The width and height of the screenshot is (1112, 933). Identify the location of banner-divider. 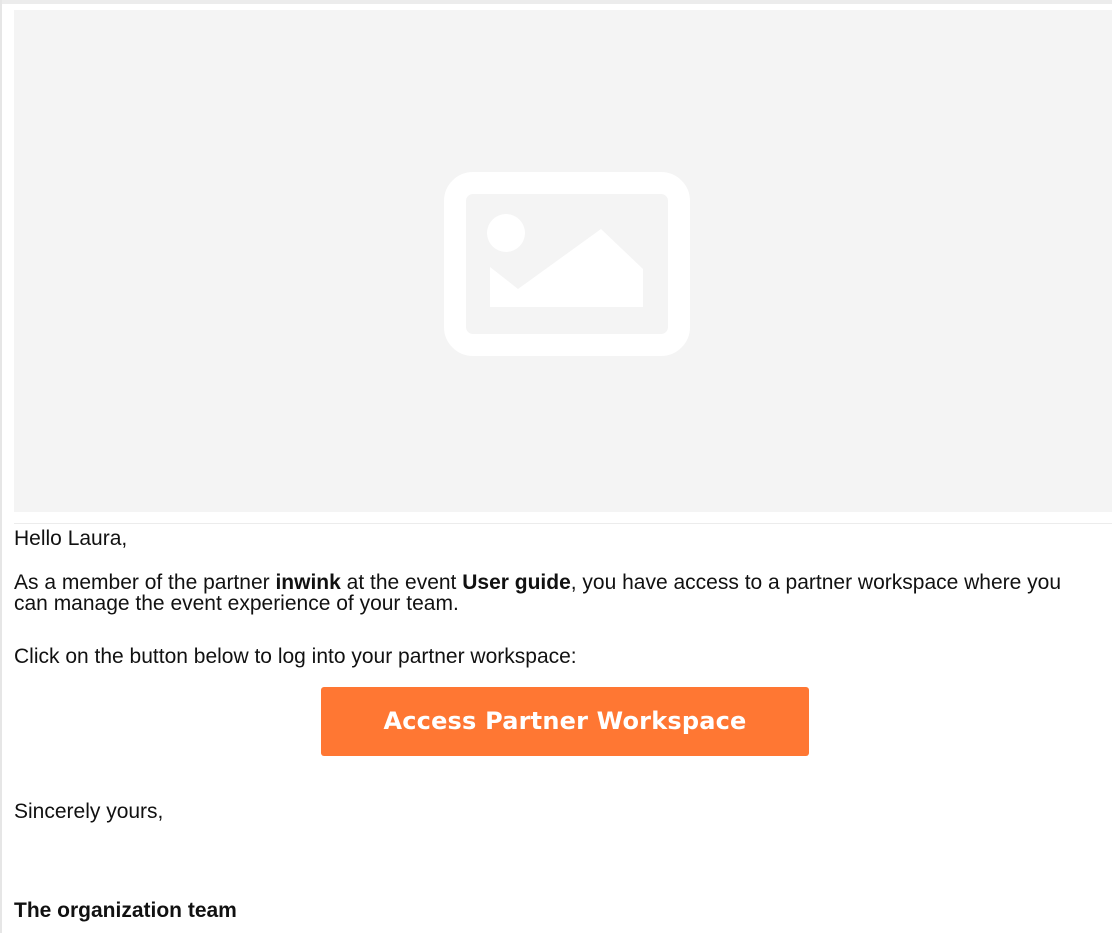
(563, 523).